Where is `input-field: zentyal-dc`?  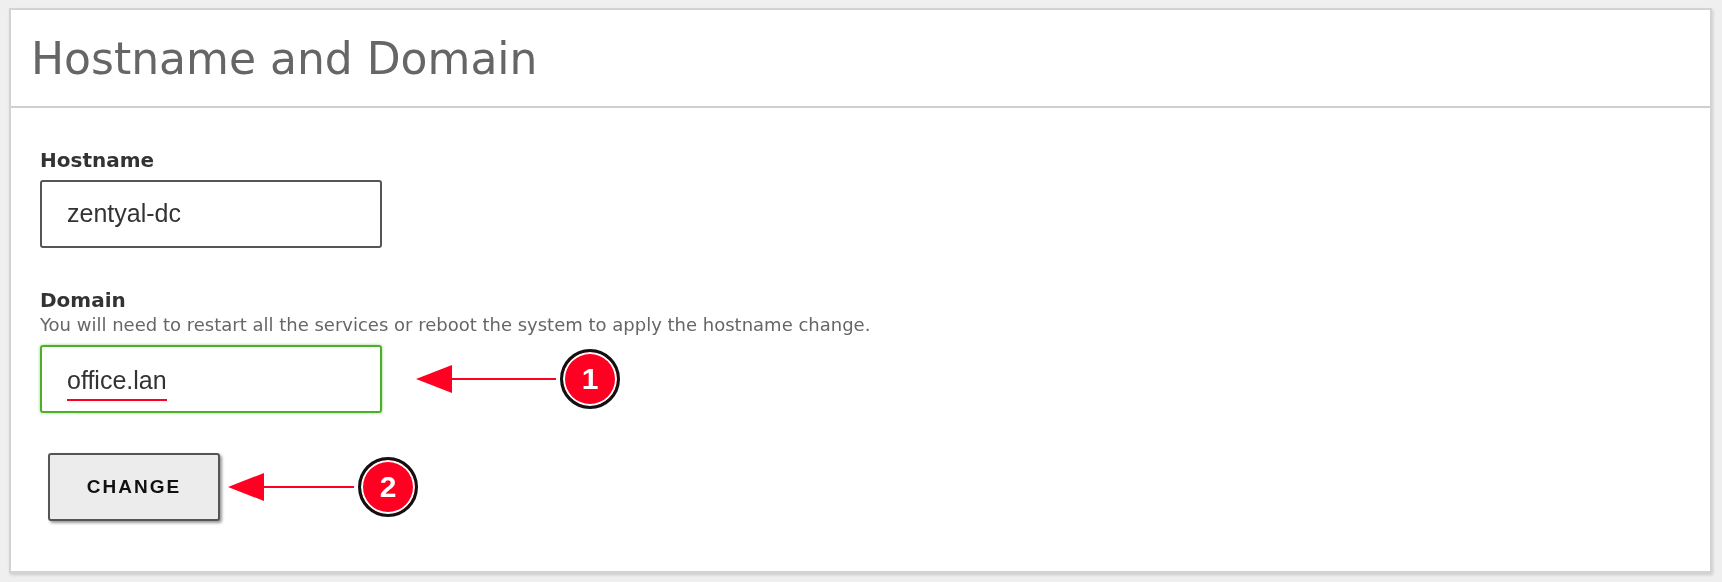
input-field: zentyal-dc is located at coordinates (211, 214).